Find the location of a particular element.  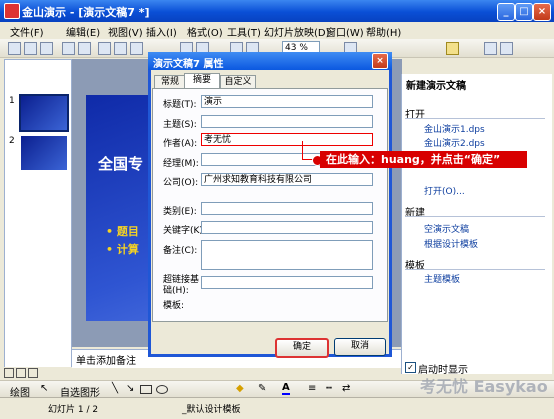

design-template-name: _默认设计模板 is located at coordinates (211, 410).